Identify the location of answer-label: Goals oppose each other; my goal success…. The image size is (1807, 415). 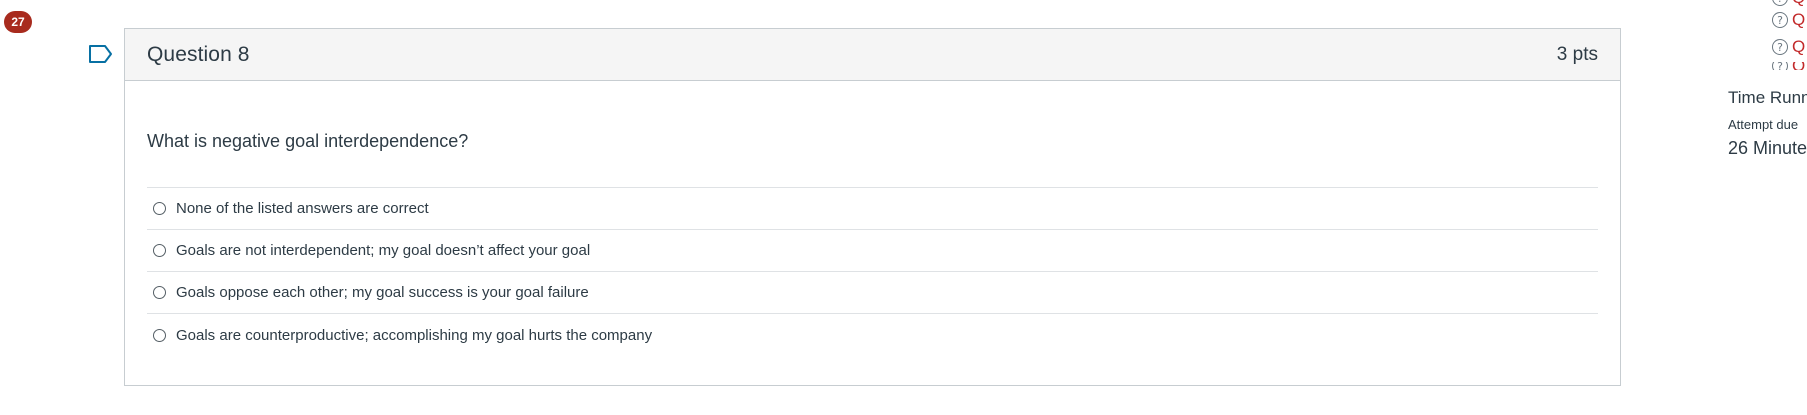
(382, 292).